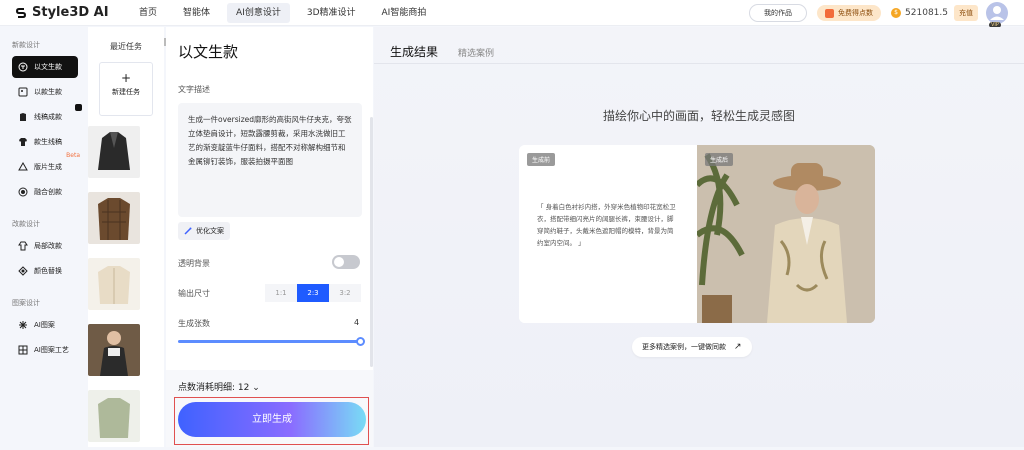 This screenshot has width=1024, height=450. What do you see at coordinates (126, 78) in the screenshot?
I see `plus-icon: +` at bounding box center [126, 78].